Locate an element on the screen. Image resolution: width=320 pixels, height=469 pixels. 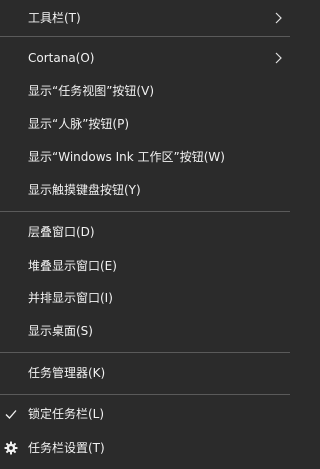
menu-item-show-desktop: 显示桌面(S) is located at coordinates (145, 331).